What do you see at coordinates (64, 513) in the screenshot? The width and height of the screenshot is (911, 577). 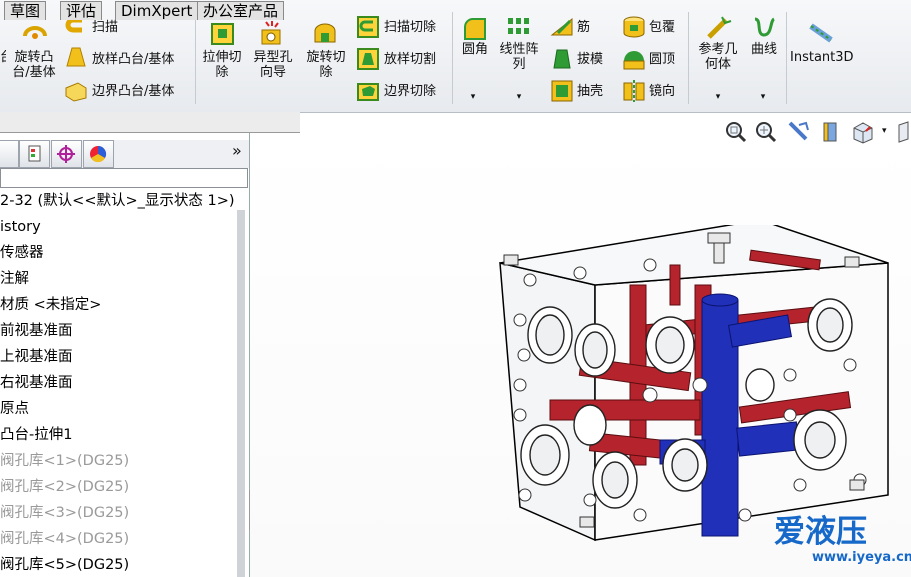 I see `tree-item: 阀孔库<3>(DG25)` at bounding box center [64, 513].